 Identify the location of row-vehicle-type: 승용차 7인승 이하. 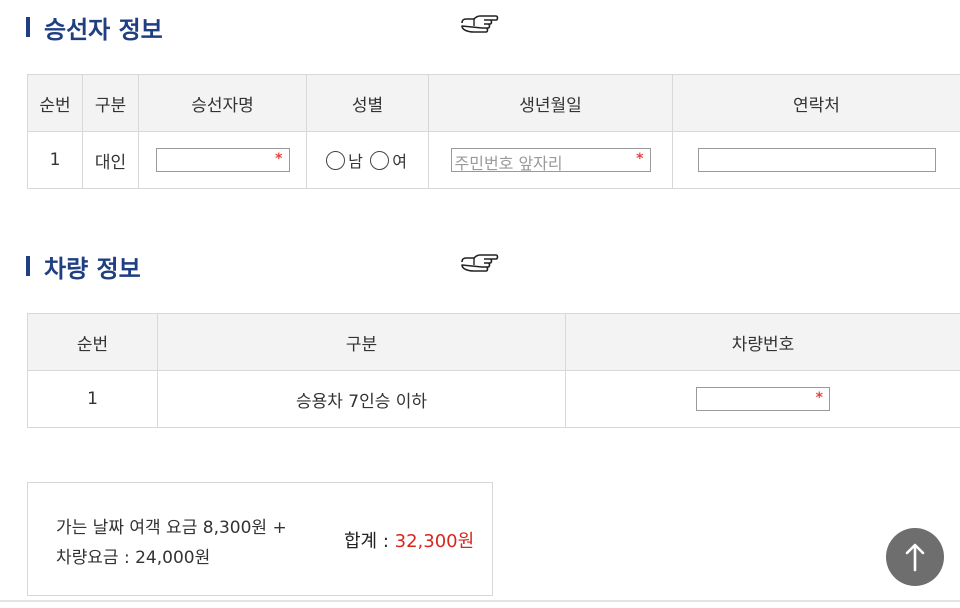
(361, 399).